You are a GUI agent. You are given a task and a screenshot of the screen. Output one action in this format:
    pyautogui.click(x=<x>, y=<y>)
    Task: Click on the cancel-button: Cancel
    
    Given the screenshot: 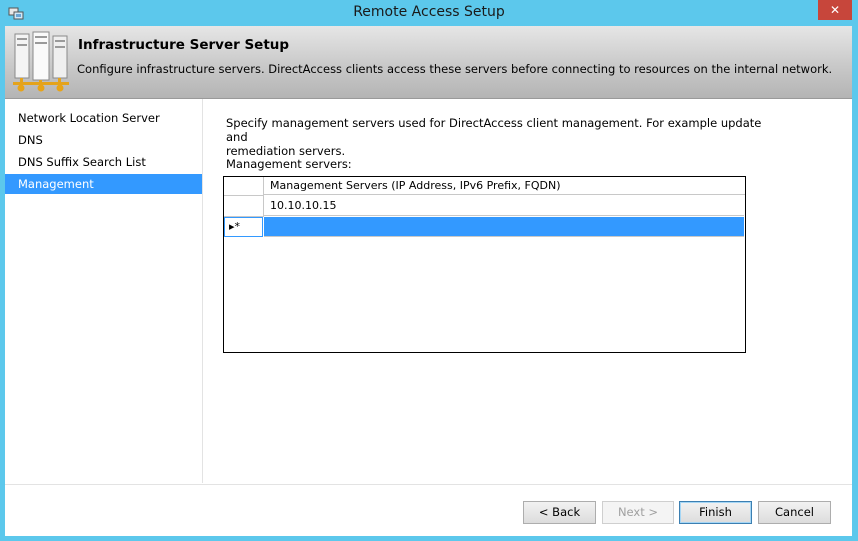 What is the action you would take?
    pyautogui.click(x=794, y=512)
    